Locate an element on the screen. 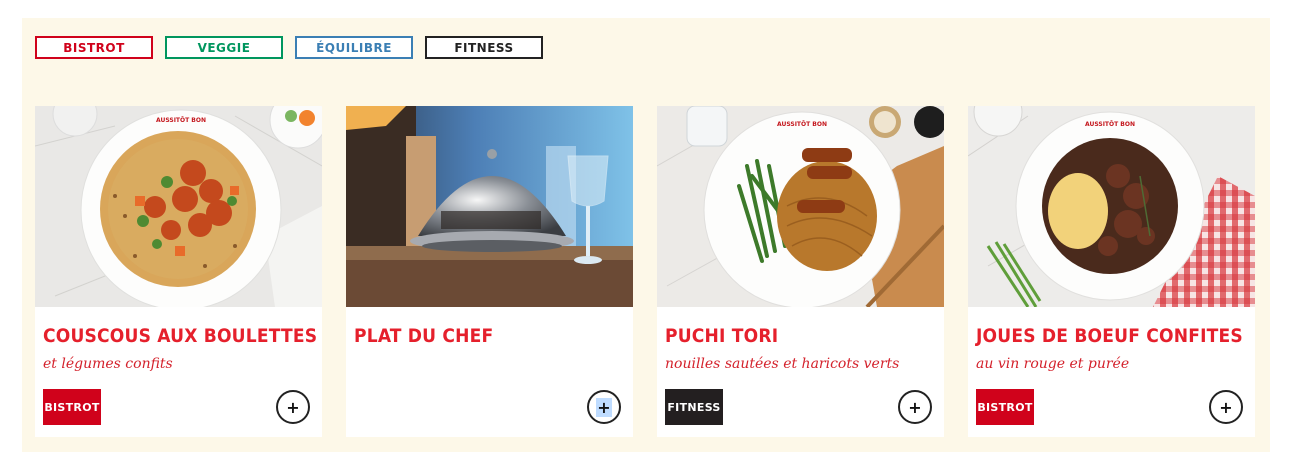  dish-tag-badge: FITNESS is located at coordinates (694, 407).